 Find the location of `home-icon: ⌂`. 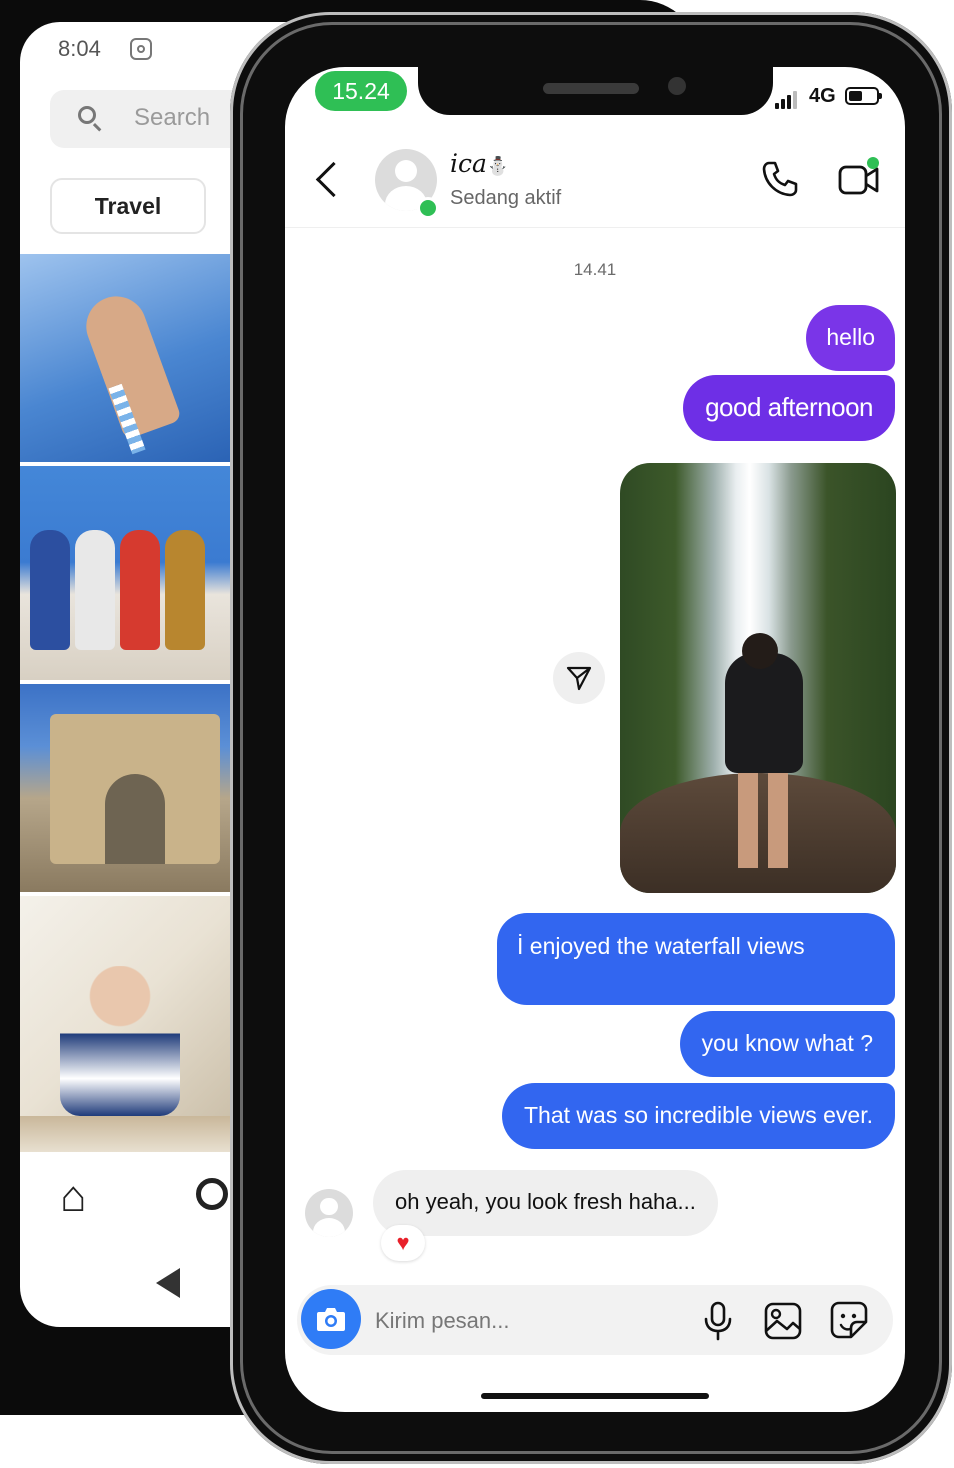

home-icon: ⌂ is located at coordinates (73, 1197).